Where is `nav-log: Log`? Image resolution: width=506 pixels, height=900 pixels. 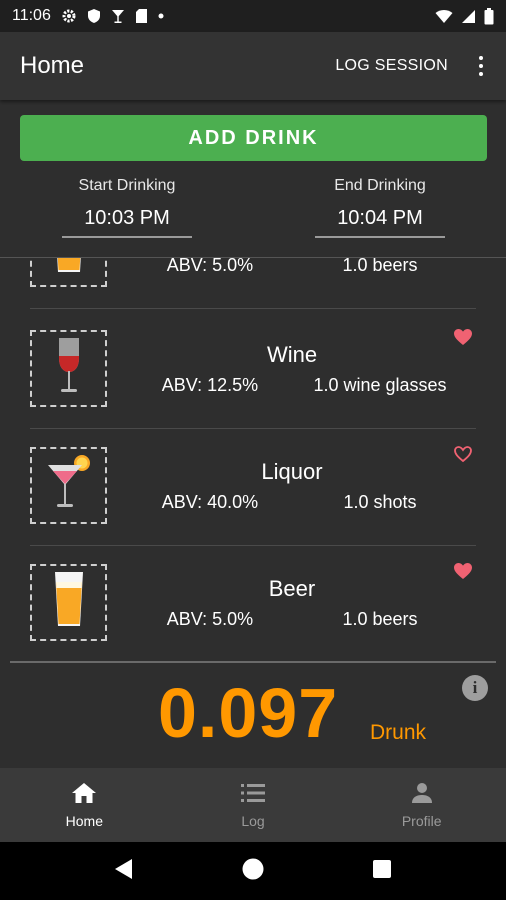
nav-log: Log is located at coordinates (253, 805).